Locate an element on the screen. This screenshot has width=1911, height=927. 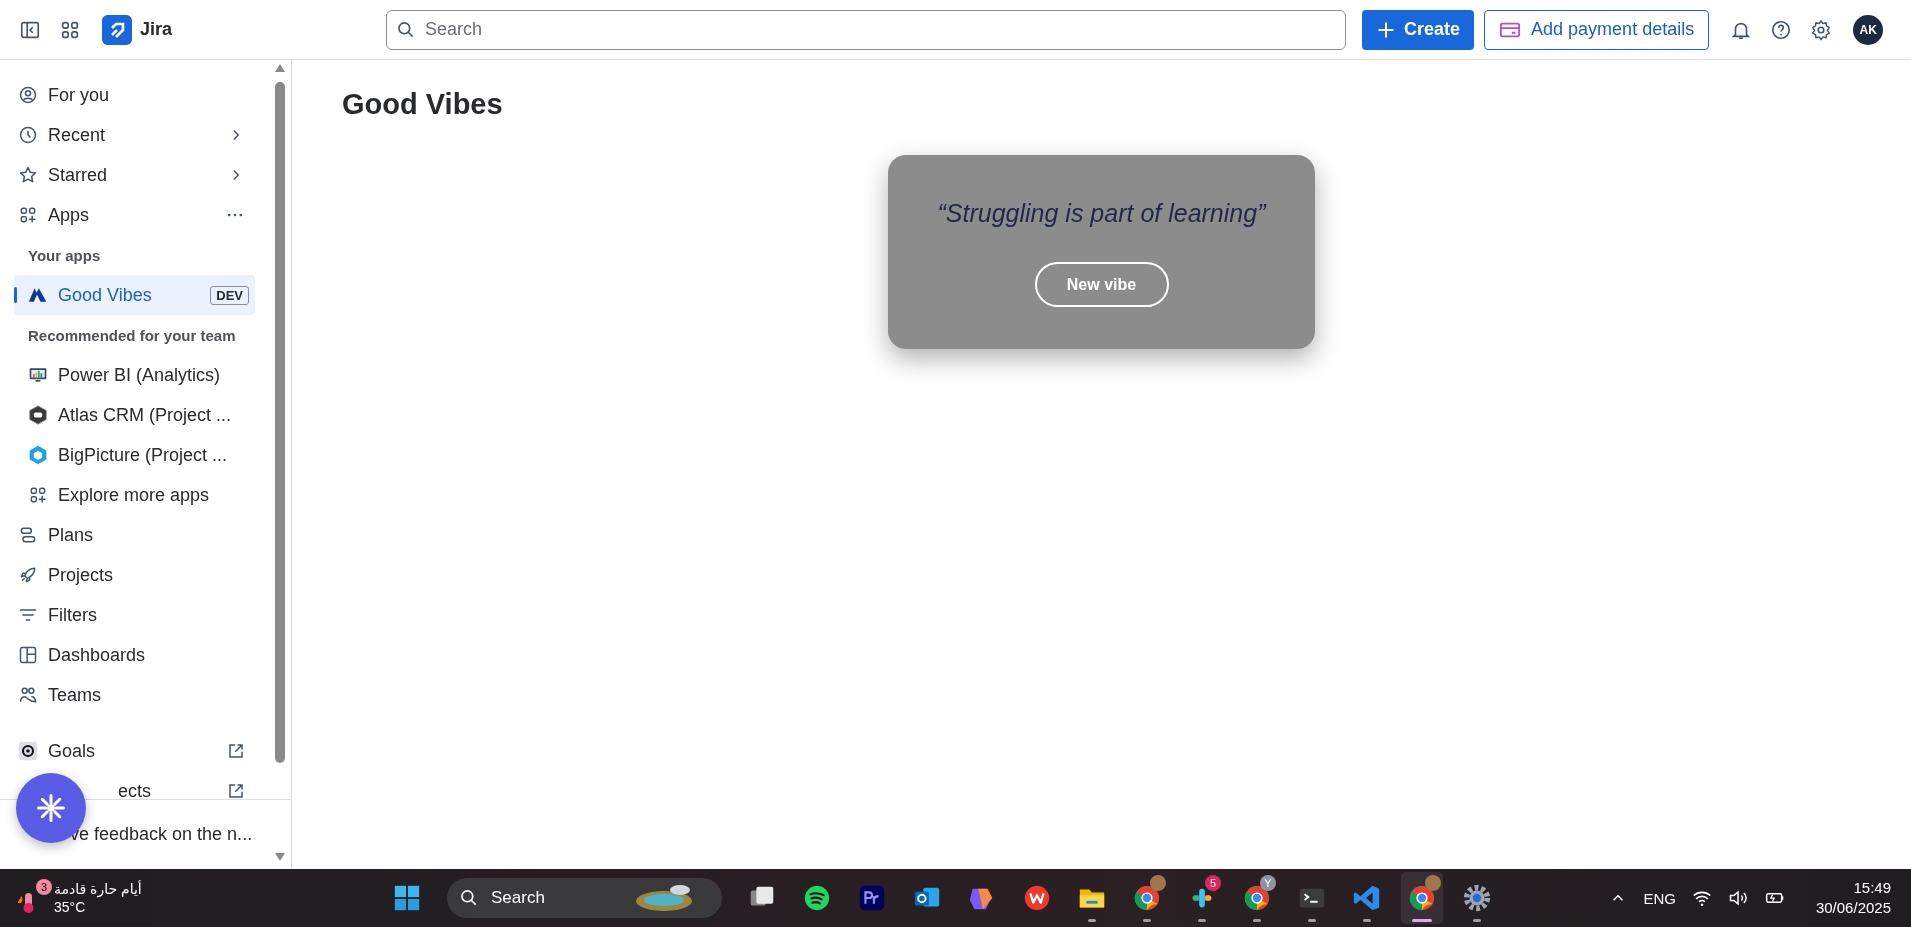
nav-item: Plans is located at coordinates (134, 535).